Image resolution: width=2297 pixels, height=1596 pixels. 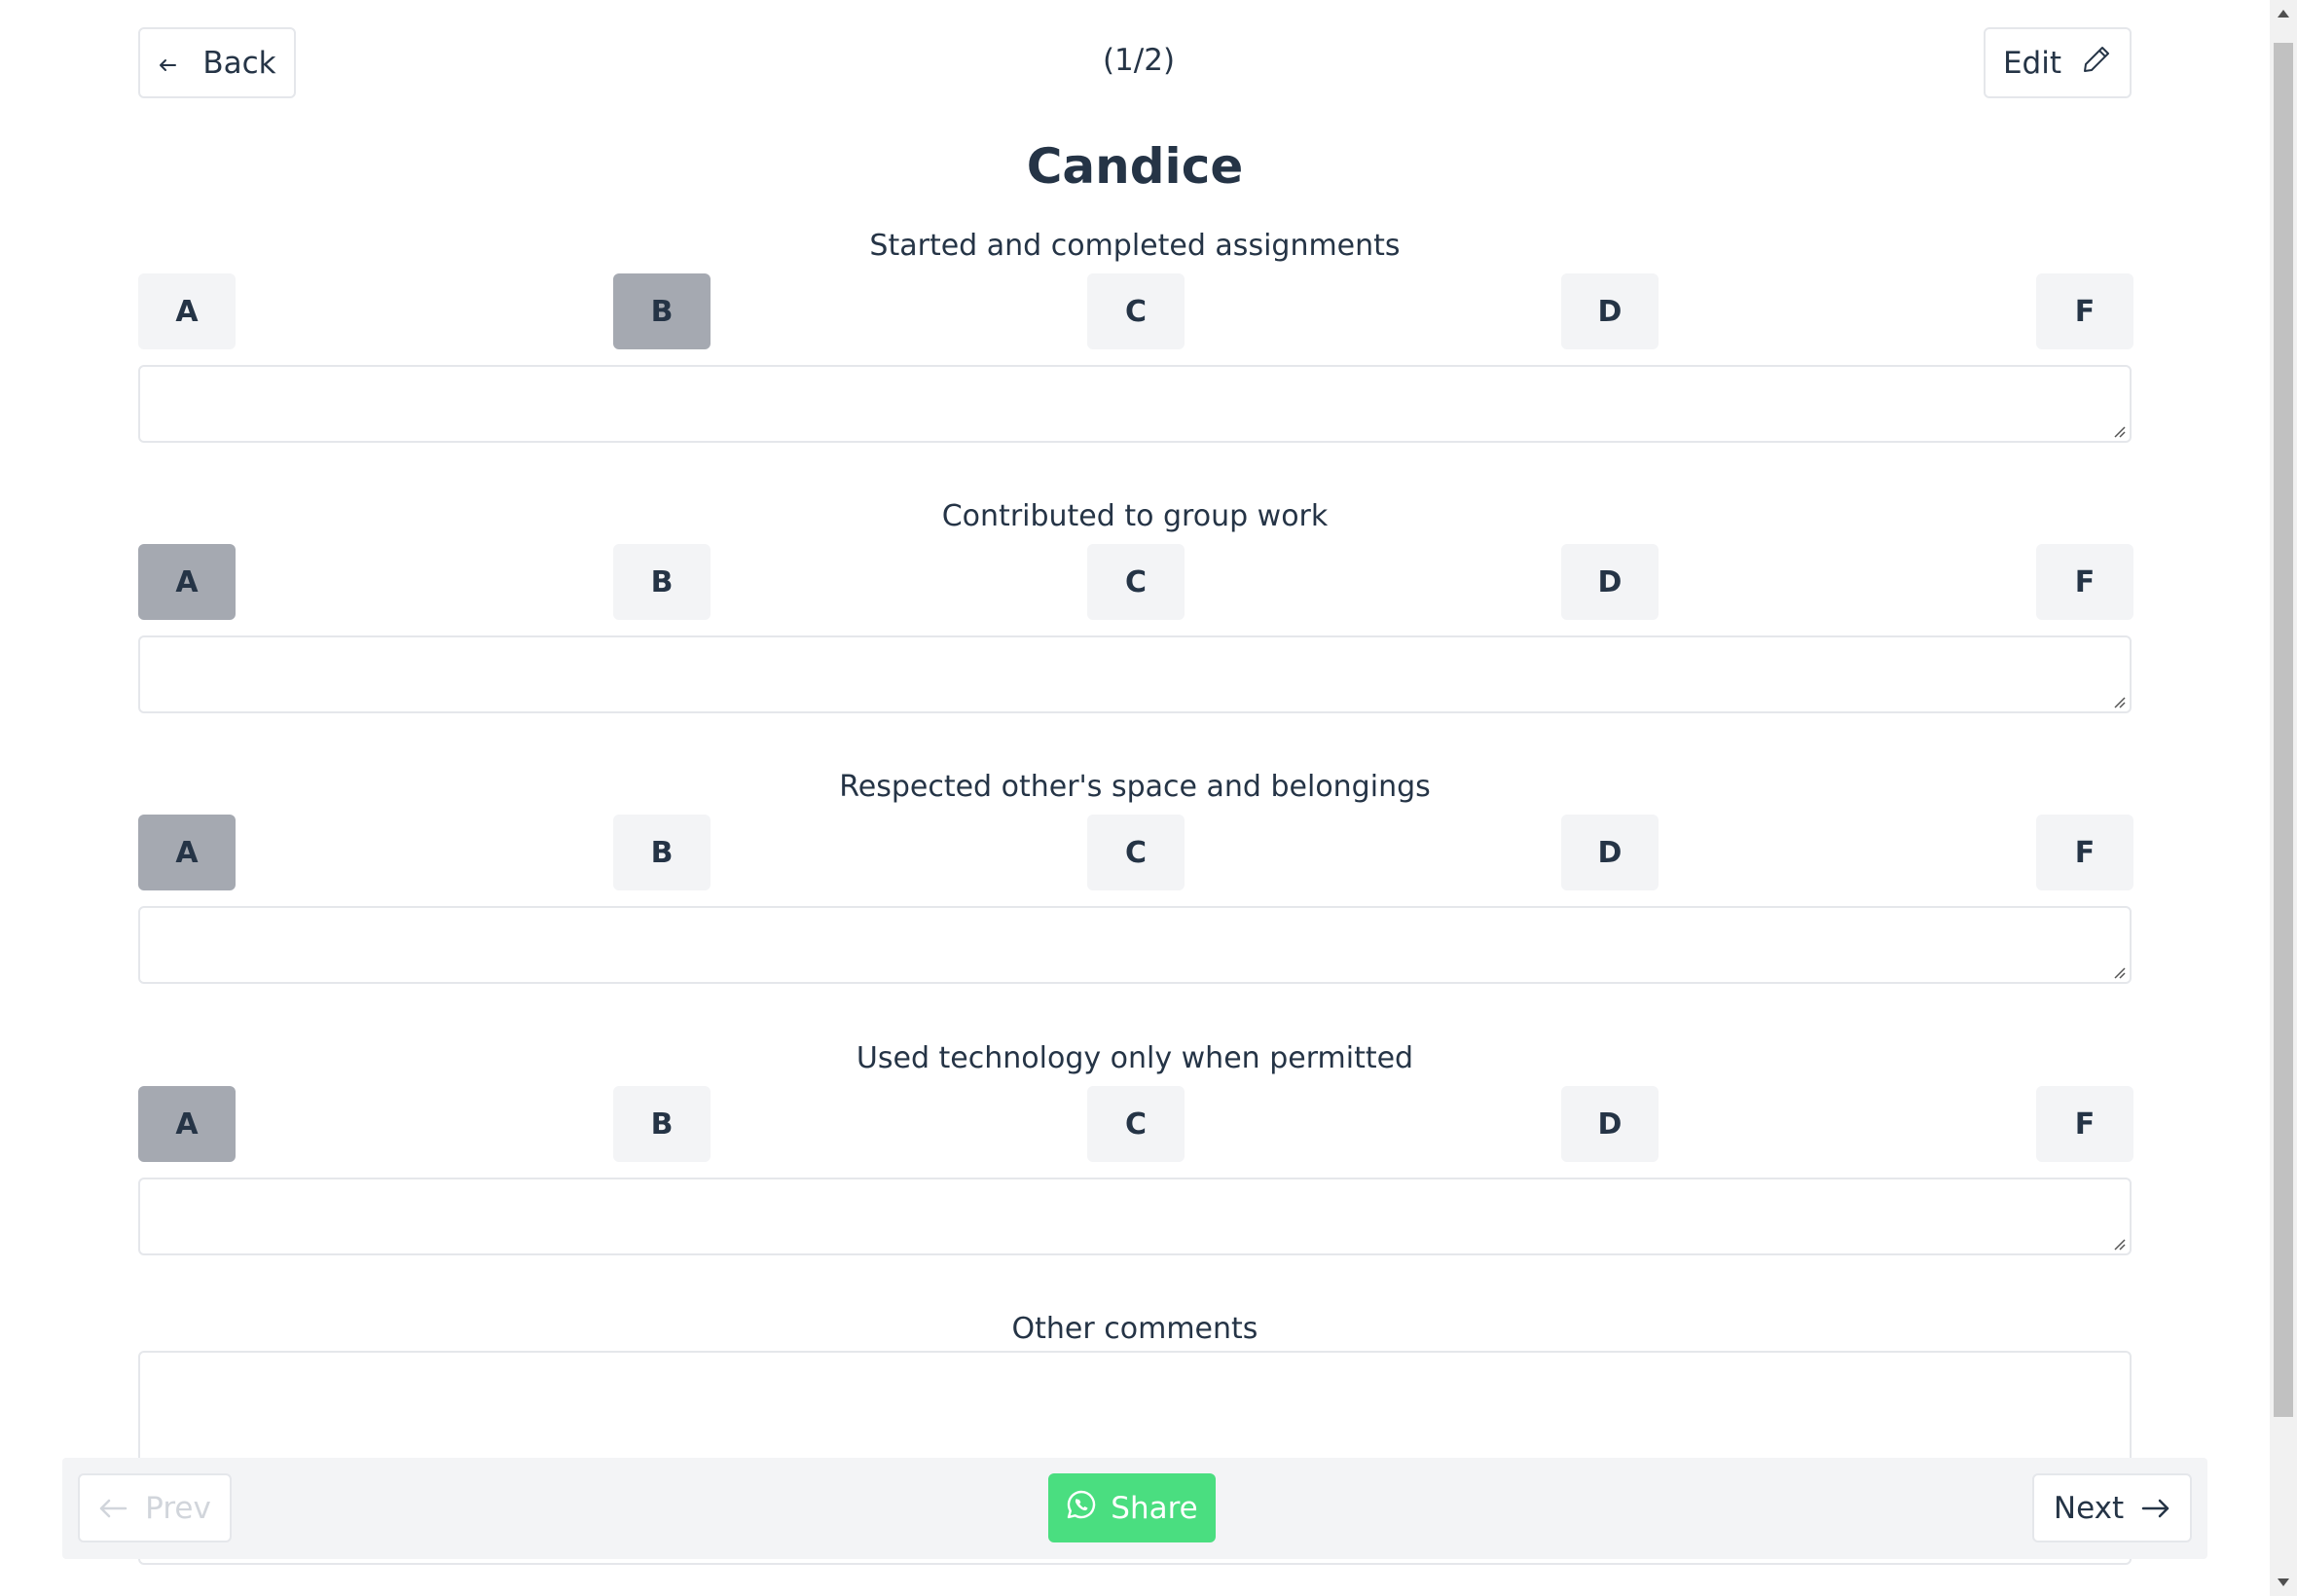 I want to click on student-name: Candice, so click(x=1135, y=167).